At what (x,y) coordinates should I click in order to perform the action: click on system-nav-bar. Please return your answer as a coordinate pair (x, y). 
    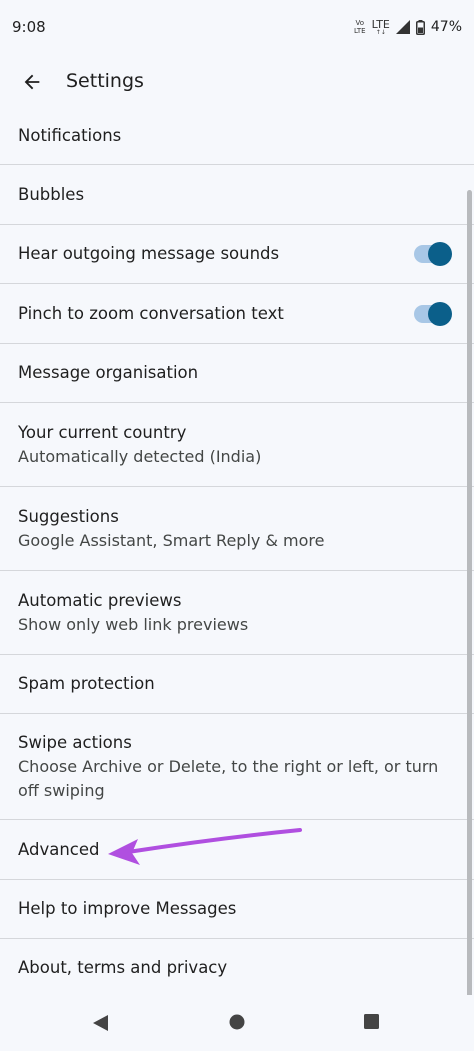
    Looking at the image, I should click on (237, 1023).